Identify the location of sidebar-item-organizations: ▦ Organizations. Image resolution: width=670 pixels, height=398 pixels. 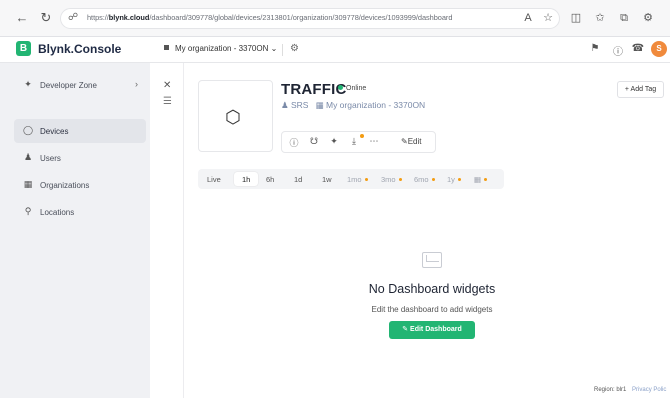
(80, 185).